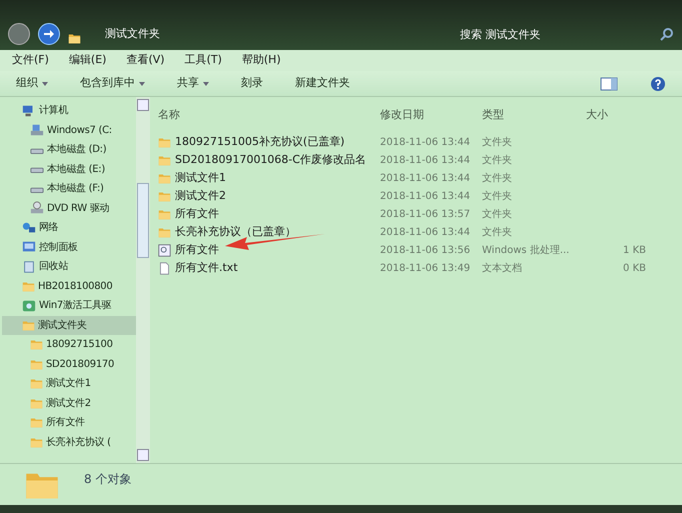 The image size is (682, 513). I want to click on nav-item: 本地磁盘 (D:), so click(69, 150).